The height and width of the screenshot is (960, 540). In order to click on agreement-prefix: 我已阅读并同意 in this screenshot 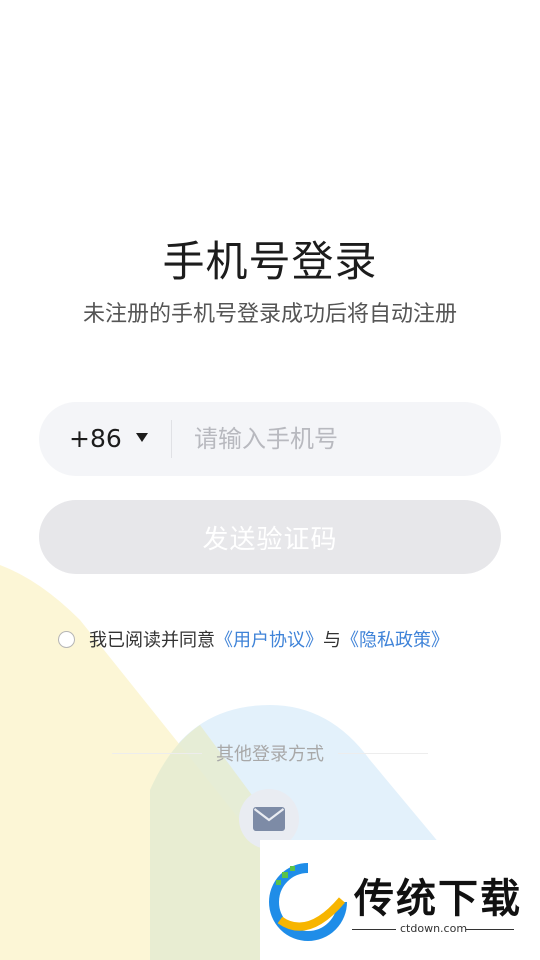, I will do `click(152, 640)`.